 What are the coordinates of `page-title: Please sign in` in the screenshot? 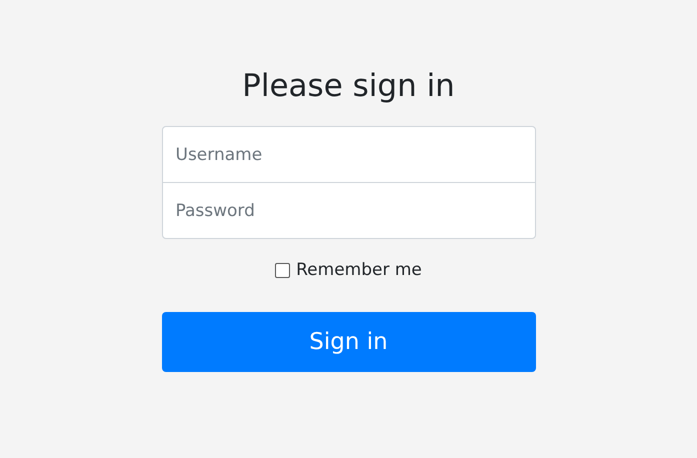 It's located at (348, 86).